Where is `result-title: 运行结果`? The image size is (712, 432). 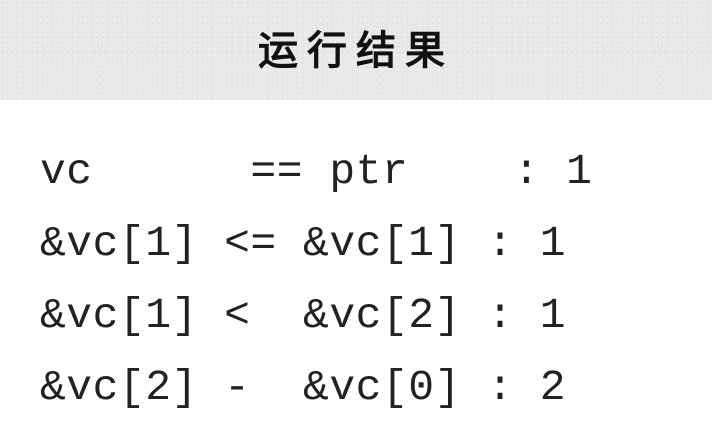 result-title: 运行结果 is located at coordinates (356, 51).